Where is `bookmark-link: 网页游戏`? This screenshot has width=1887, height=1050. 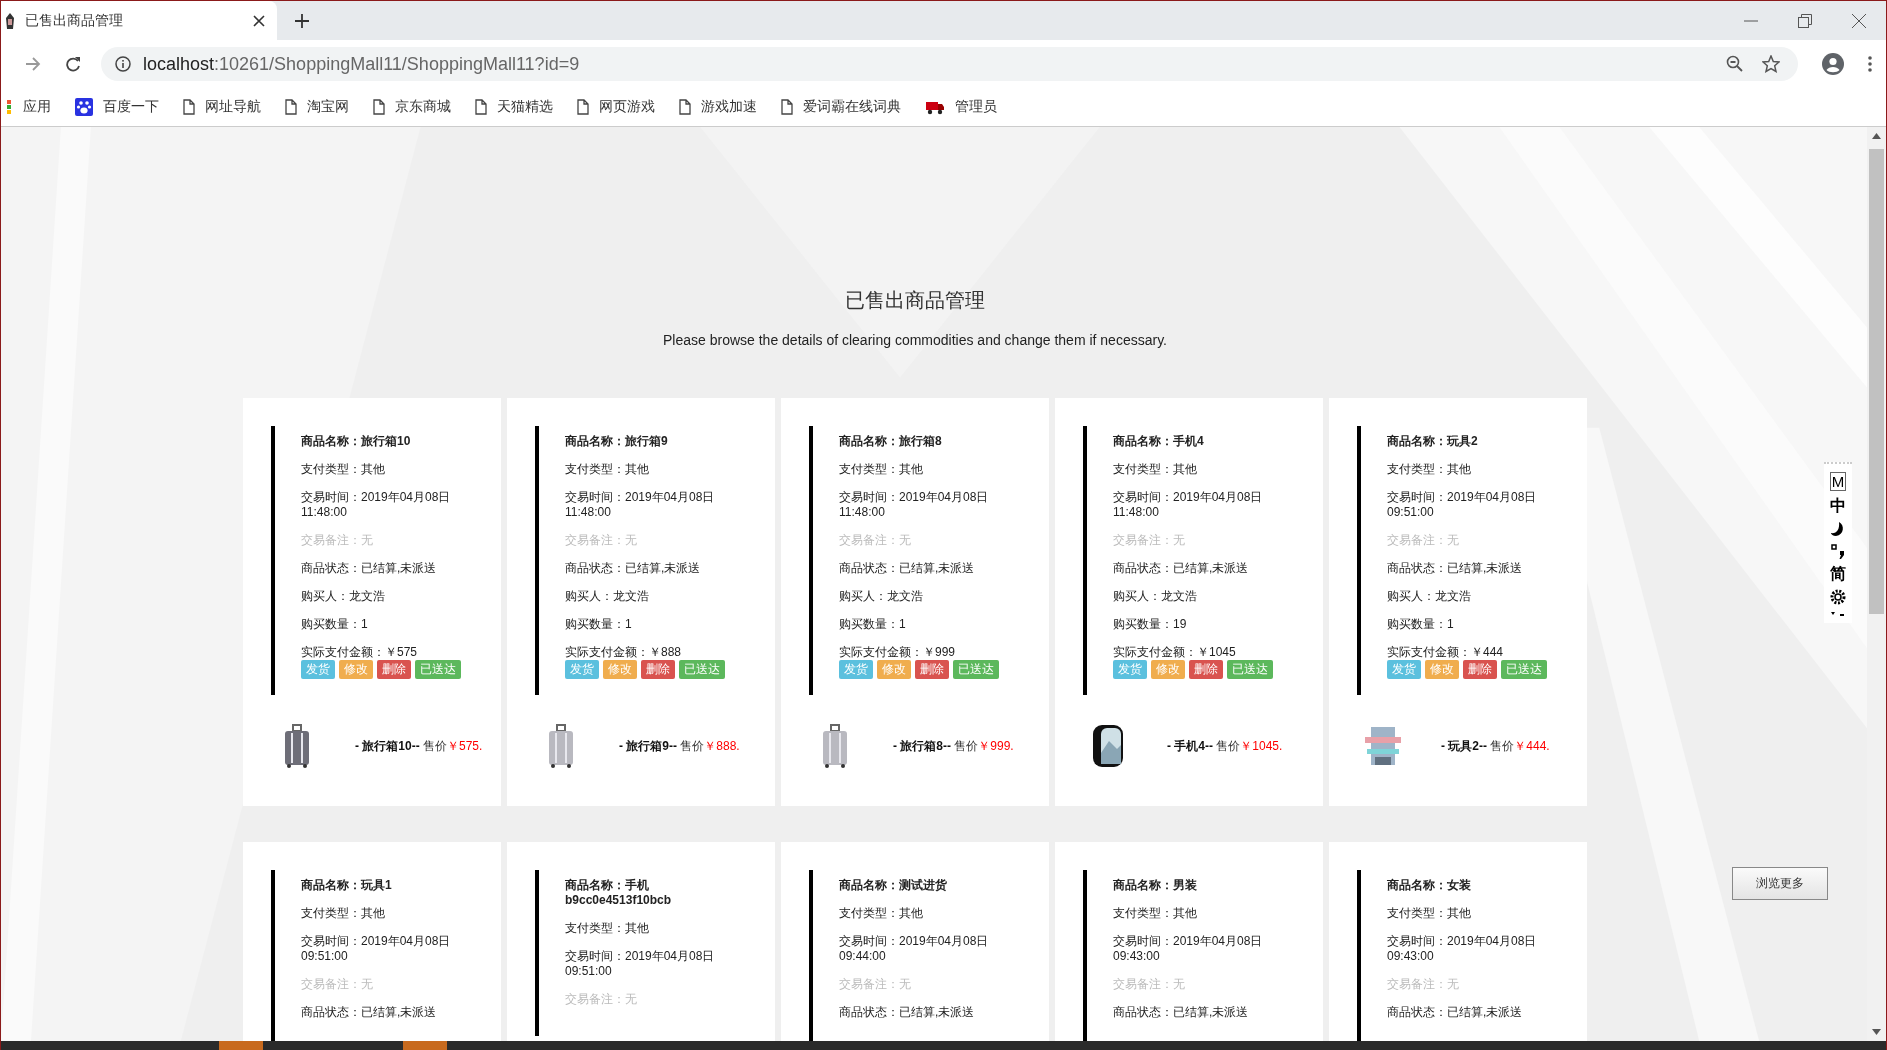 bookmark-link: 网页游戏 is located at coordinates (627, 107).